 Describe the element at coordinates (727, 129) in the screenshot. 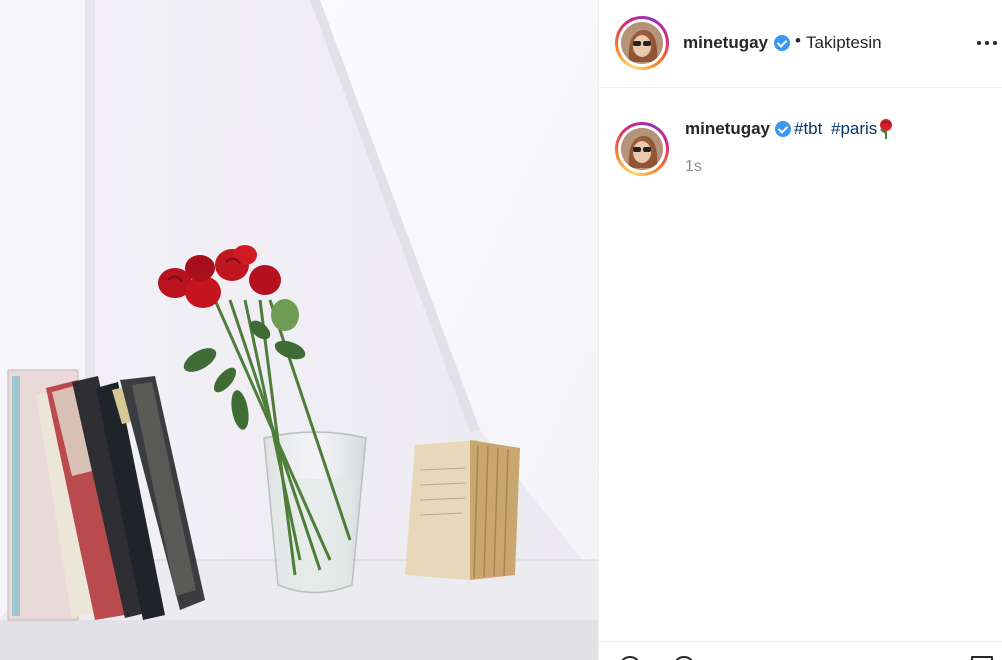

I see `caption-username: minetugay` at that location.